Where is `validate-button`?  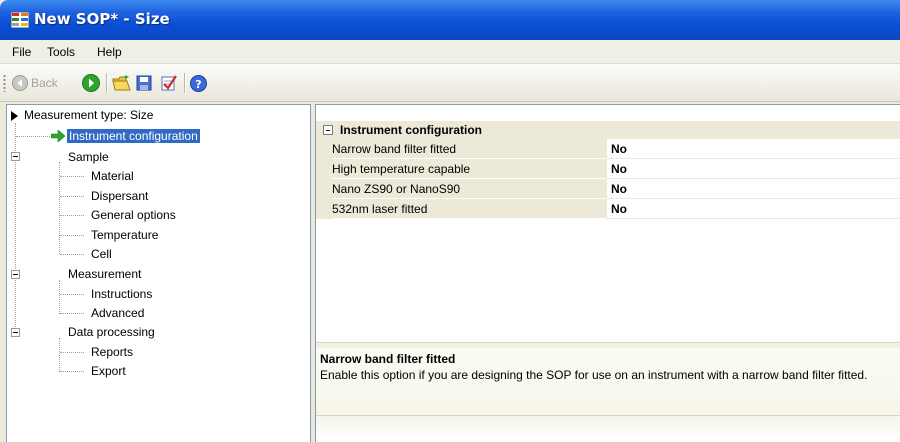 validate-button is located at coordinates (169, 83).